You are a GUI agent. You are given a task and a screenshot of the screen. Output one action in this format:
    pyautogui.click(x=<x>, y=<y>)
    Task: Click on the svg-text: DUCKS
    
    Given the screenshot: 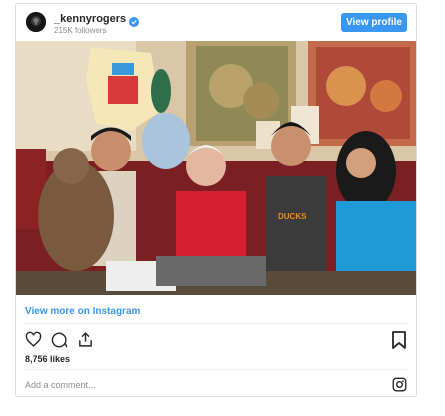 What is the action you would take?
    pyautogui.click(x=292, y=216)
    